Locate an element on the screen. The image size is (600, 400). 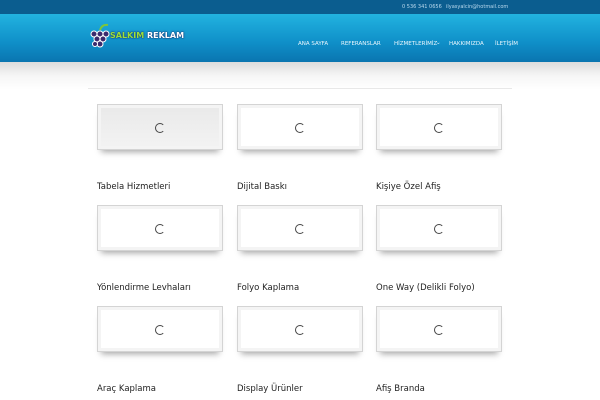
service-title: Dijital Baskı is located at coordinates (262, 187).